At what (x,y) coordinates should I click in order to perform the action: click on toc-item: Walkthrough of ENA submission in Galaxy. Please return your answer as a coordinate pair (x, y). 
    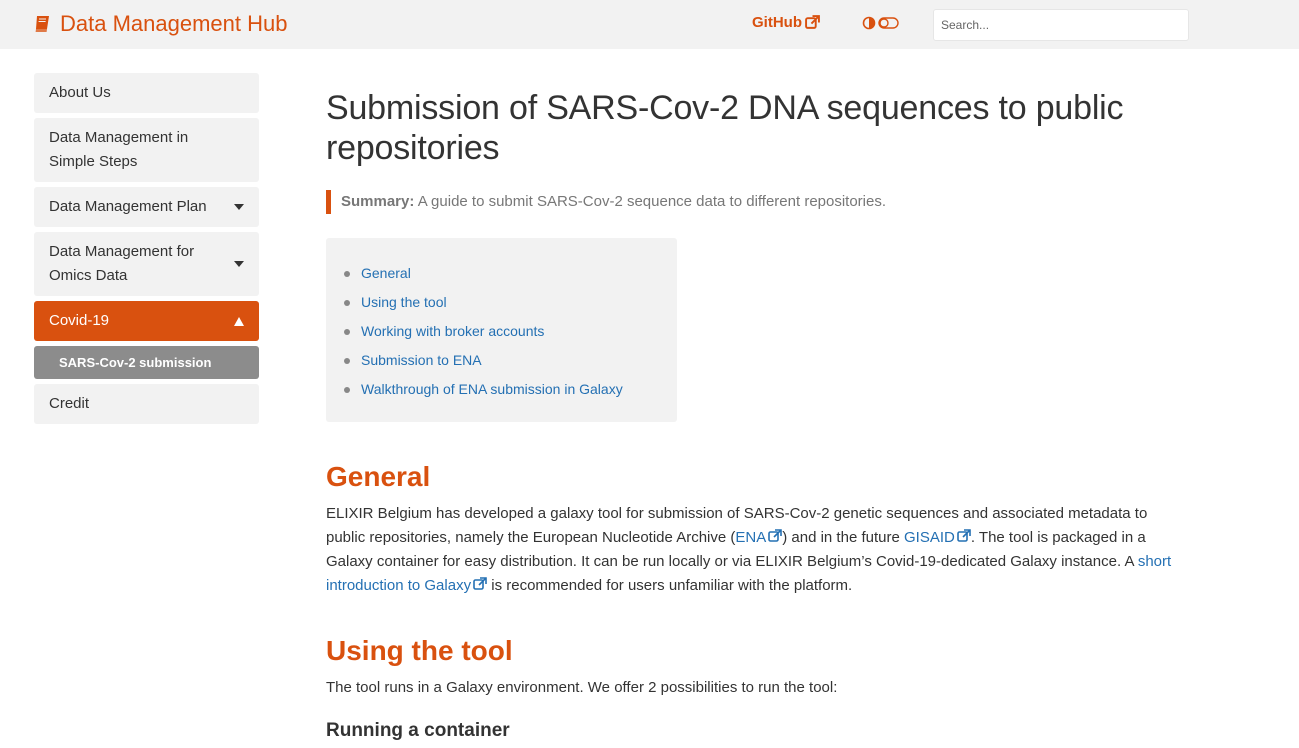
    Looking at the image, I should click on (503, 389).